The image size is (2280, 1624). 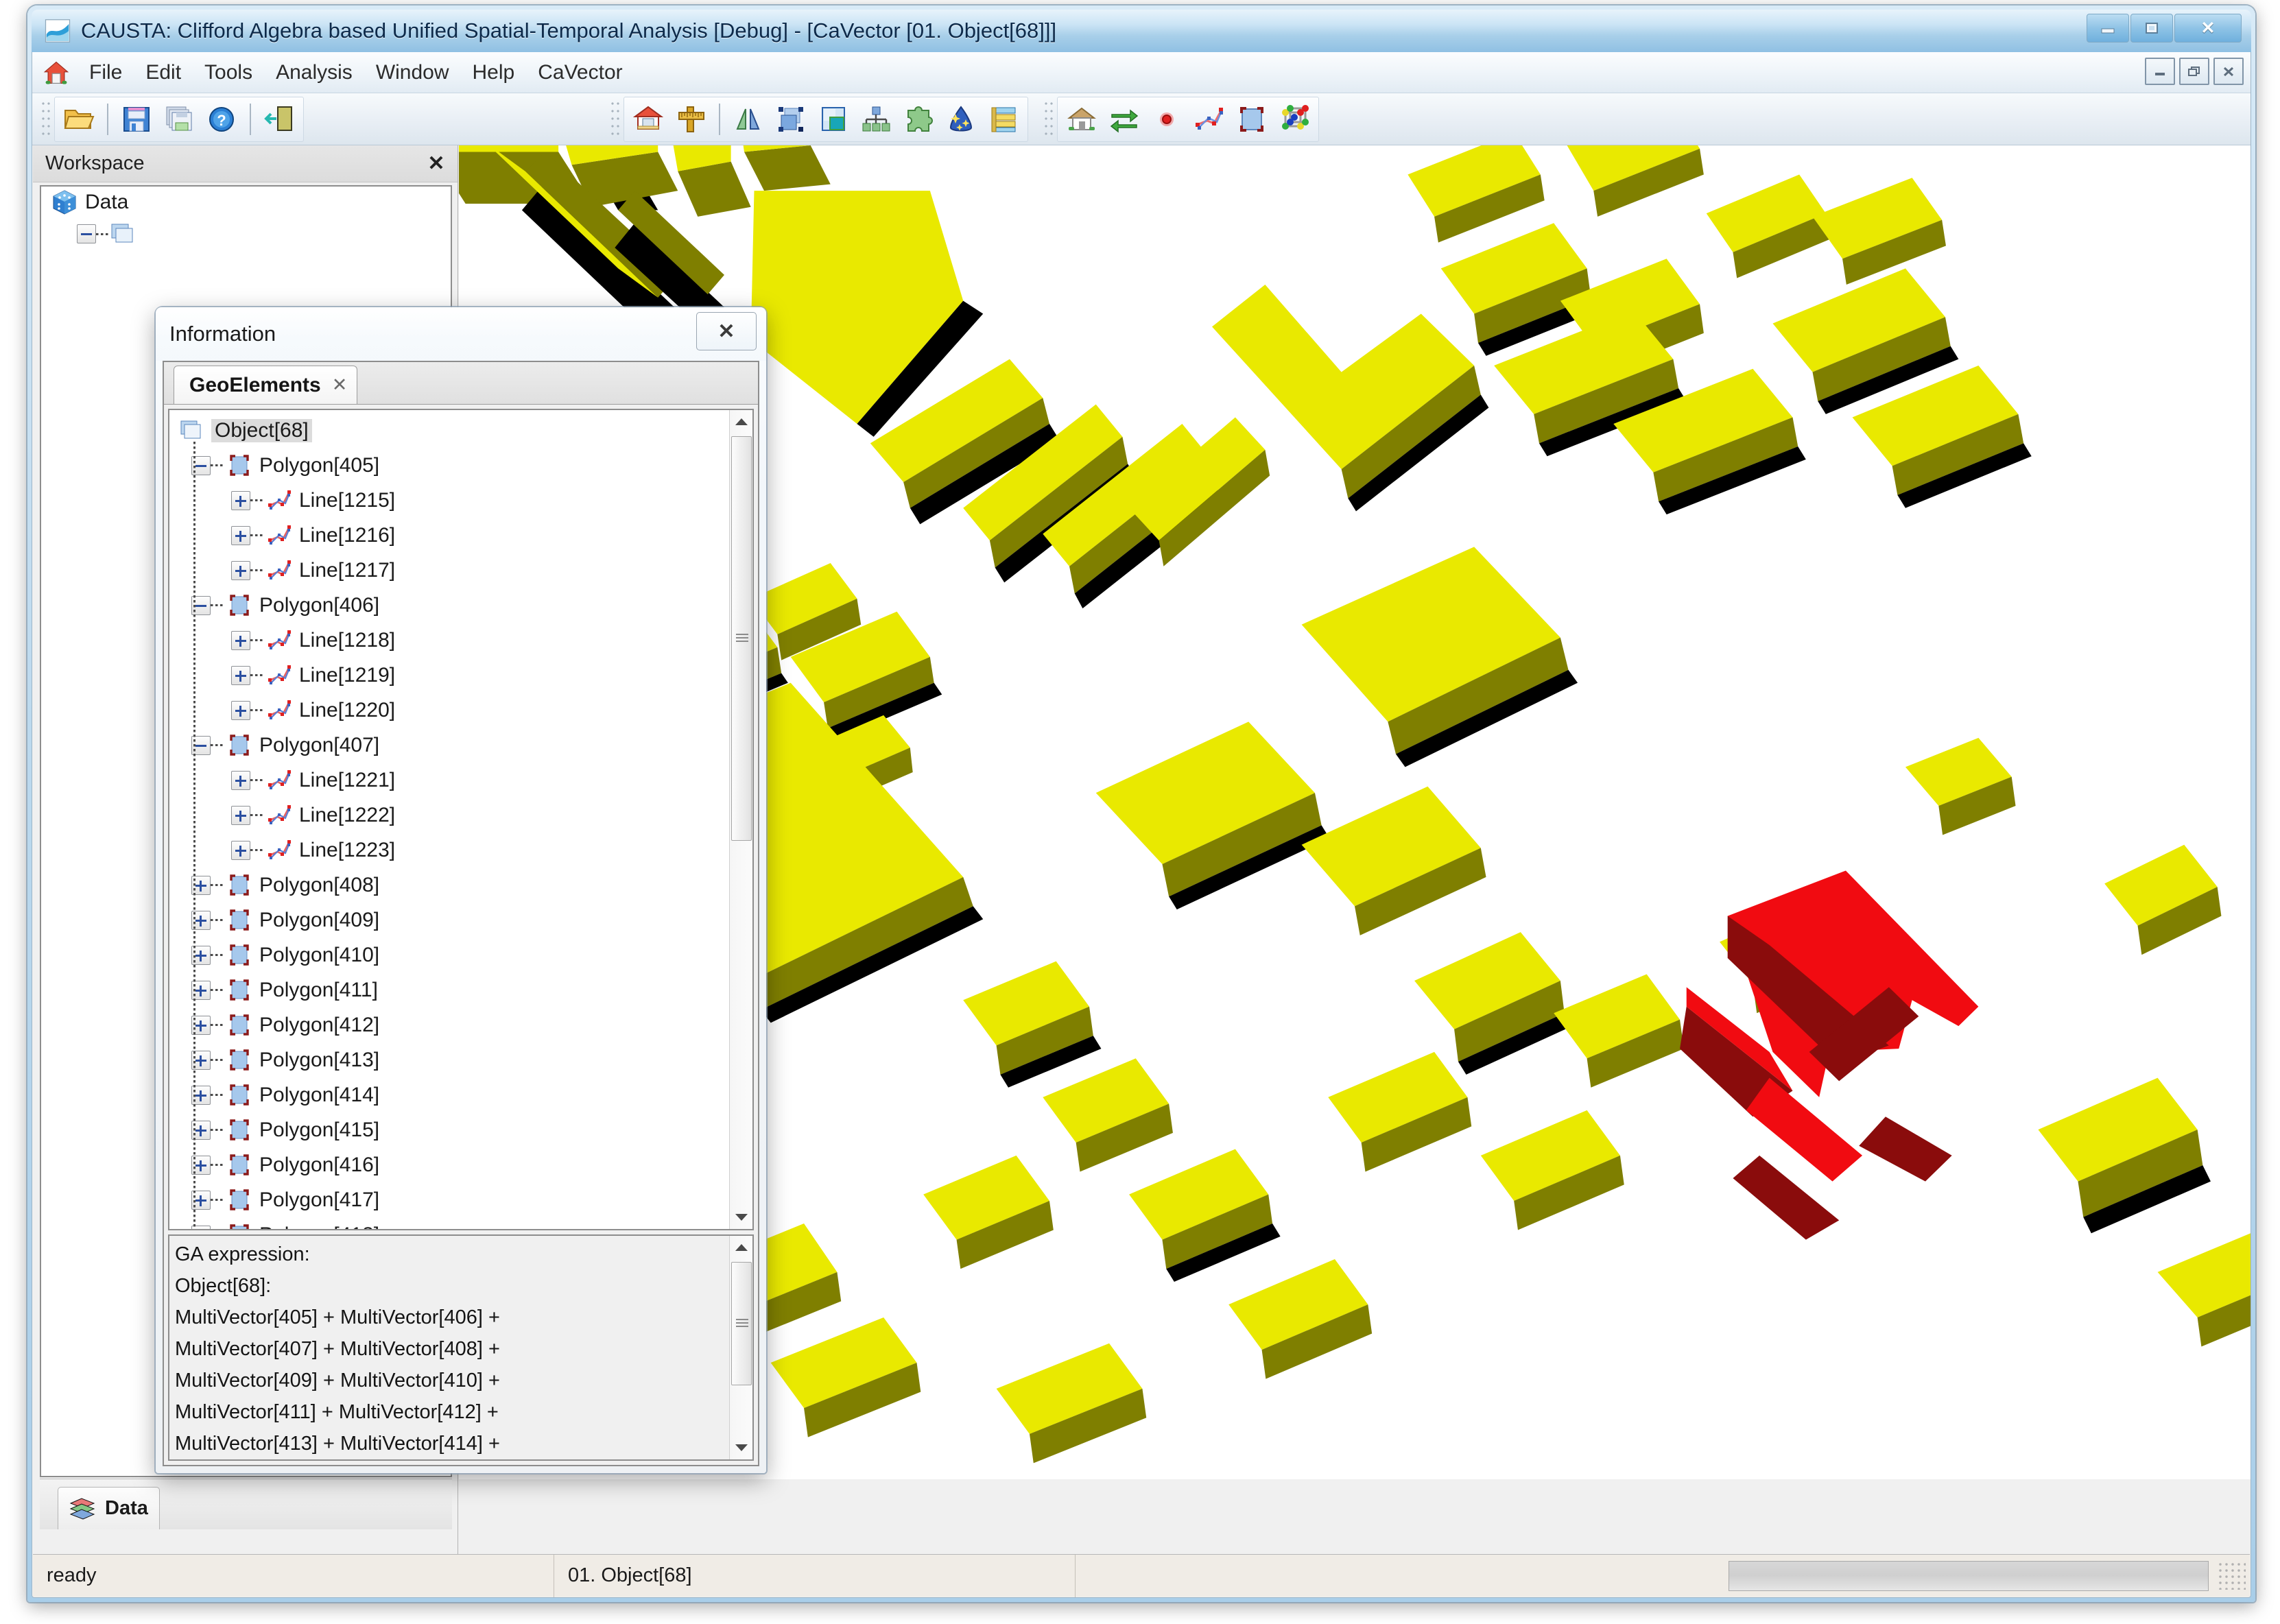 What do you see at coordinates (961, 119) in the screenshot?
I see `network-tree-icon` at bounding box center [961, 119].